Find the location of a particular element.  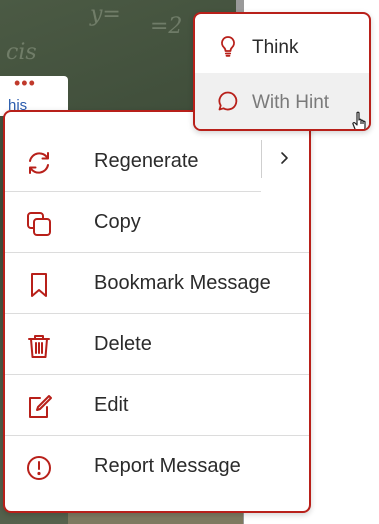

submenu-item-label: With Hint is located at coordinates (291, 102).